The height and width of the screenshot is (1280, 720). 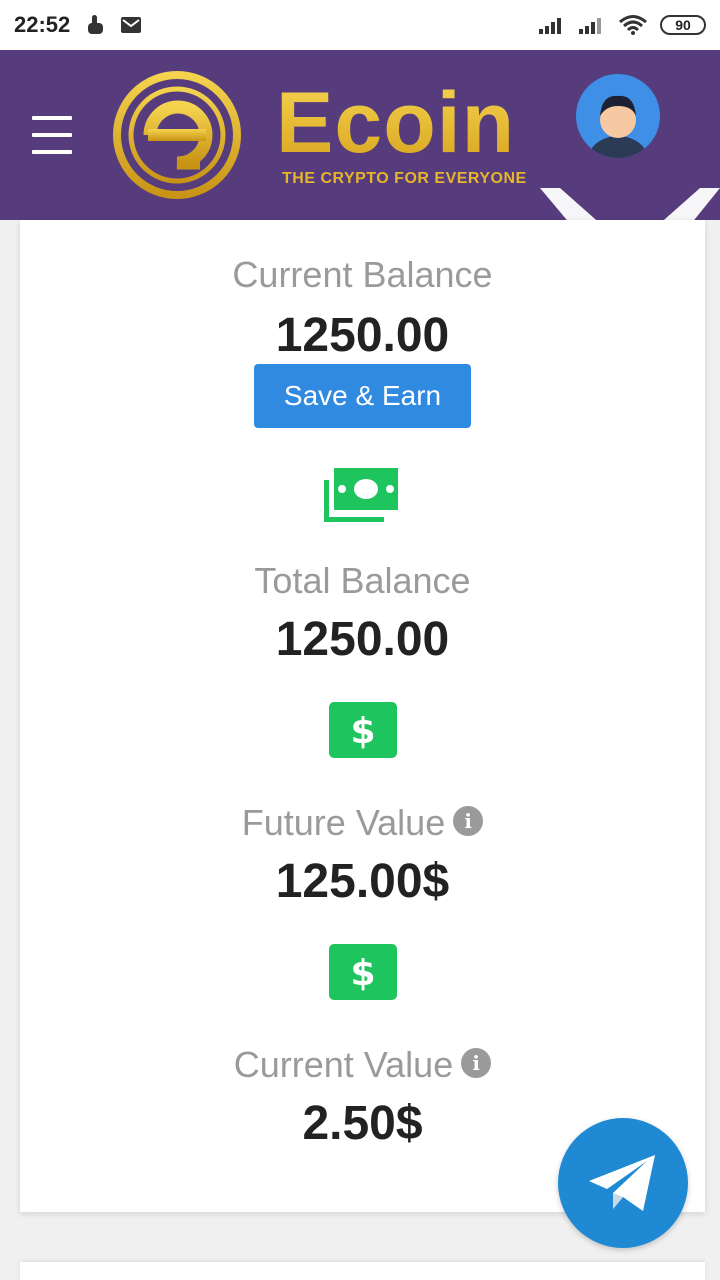 What do you see at coordinates (177, 135) in the screenshot?
I see `ecoin-logo-icon` at bounding box center [177, 135].